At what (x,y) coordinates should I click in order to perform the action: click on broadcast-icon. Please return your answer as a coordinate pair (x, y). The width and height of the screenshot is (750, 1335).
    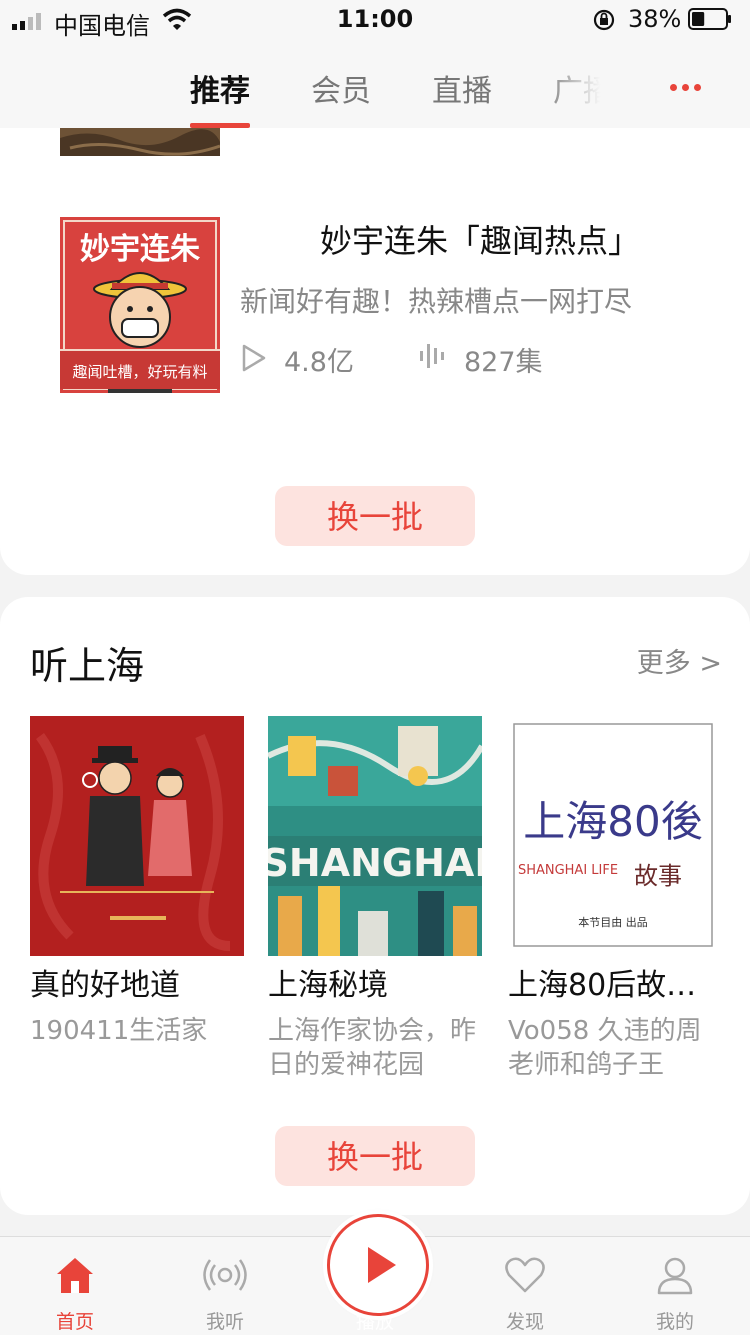
    Looking at the image, I should click on (225, 1275).